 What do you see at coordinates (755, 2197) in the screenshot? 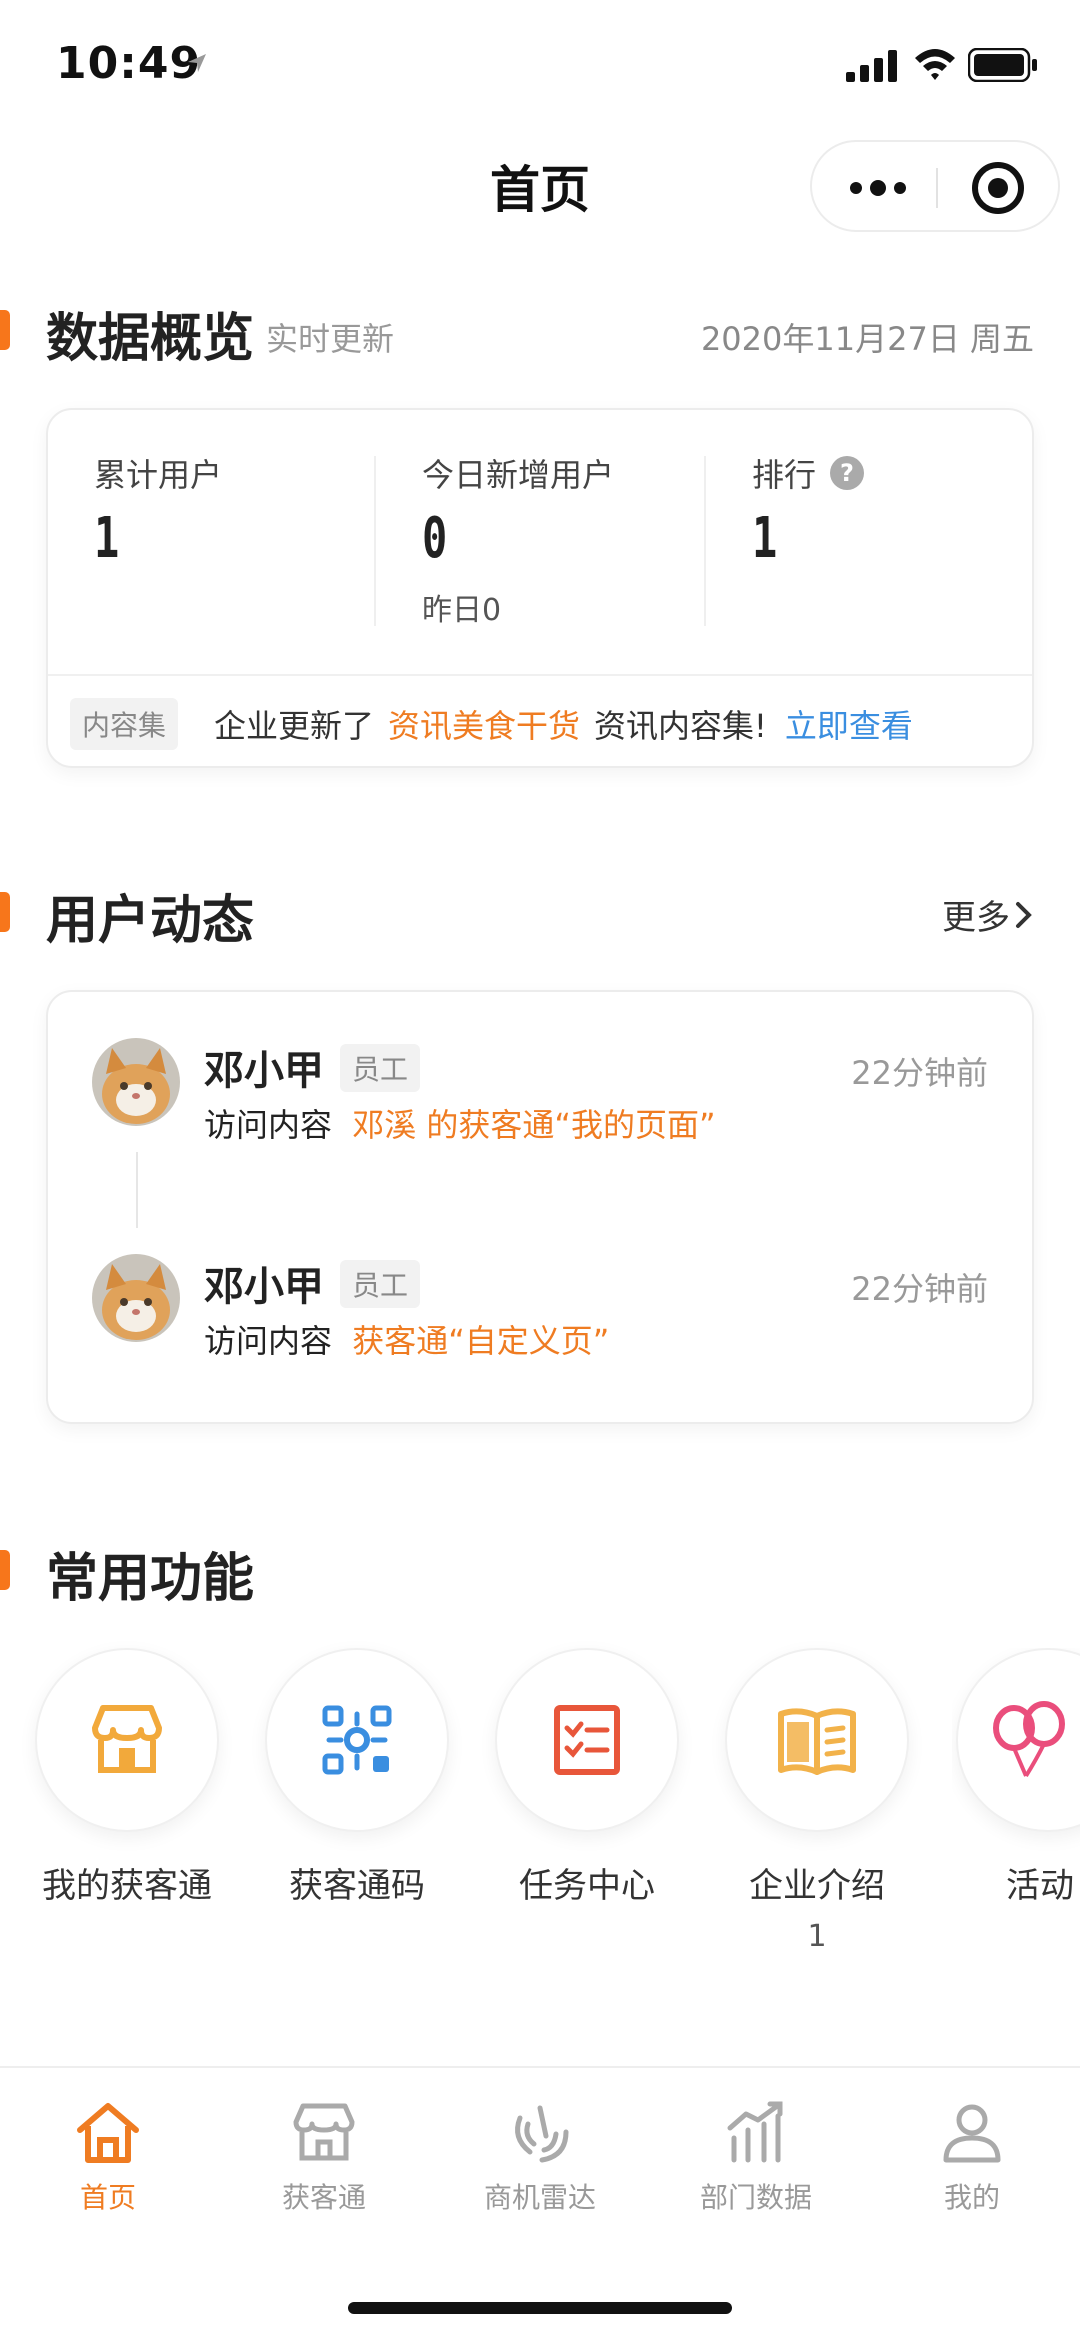
I see `tab-label: 部门数据` at bounding box center [755, 2197].